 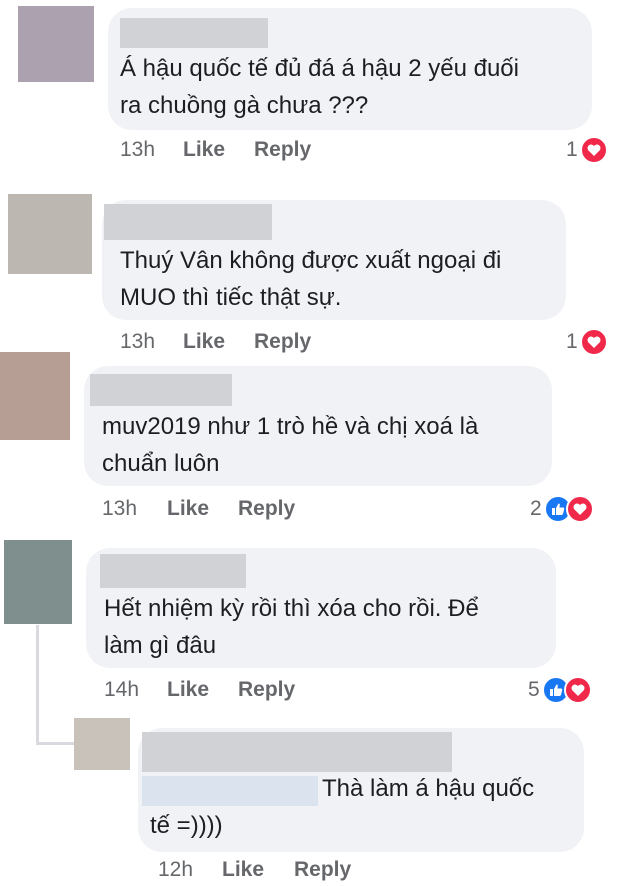 What do you see at coordinates (560, 690) in the screenshot?
I see `reaction-summary: 5` at bounding box center [560, 690].